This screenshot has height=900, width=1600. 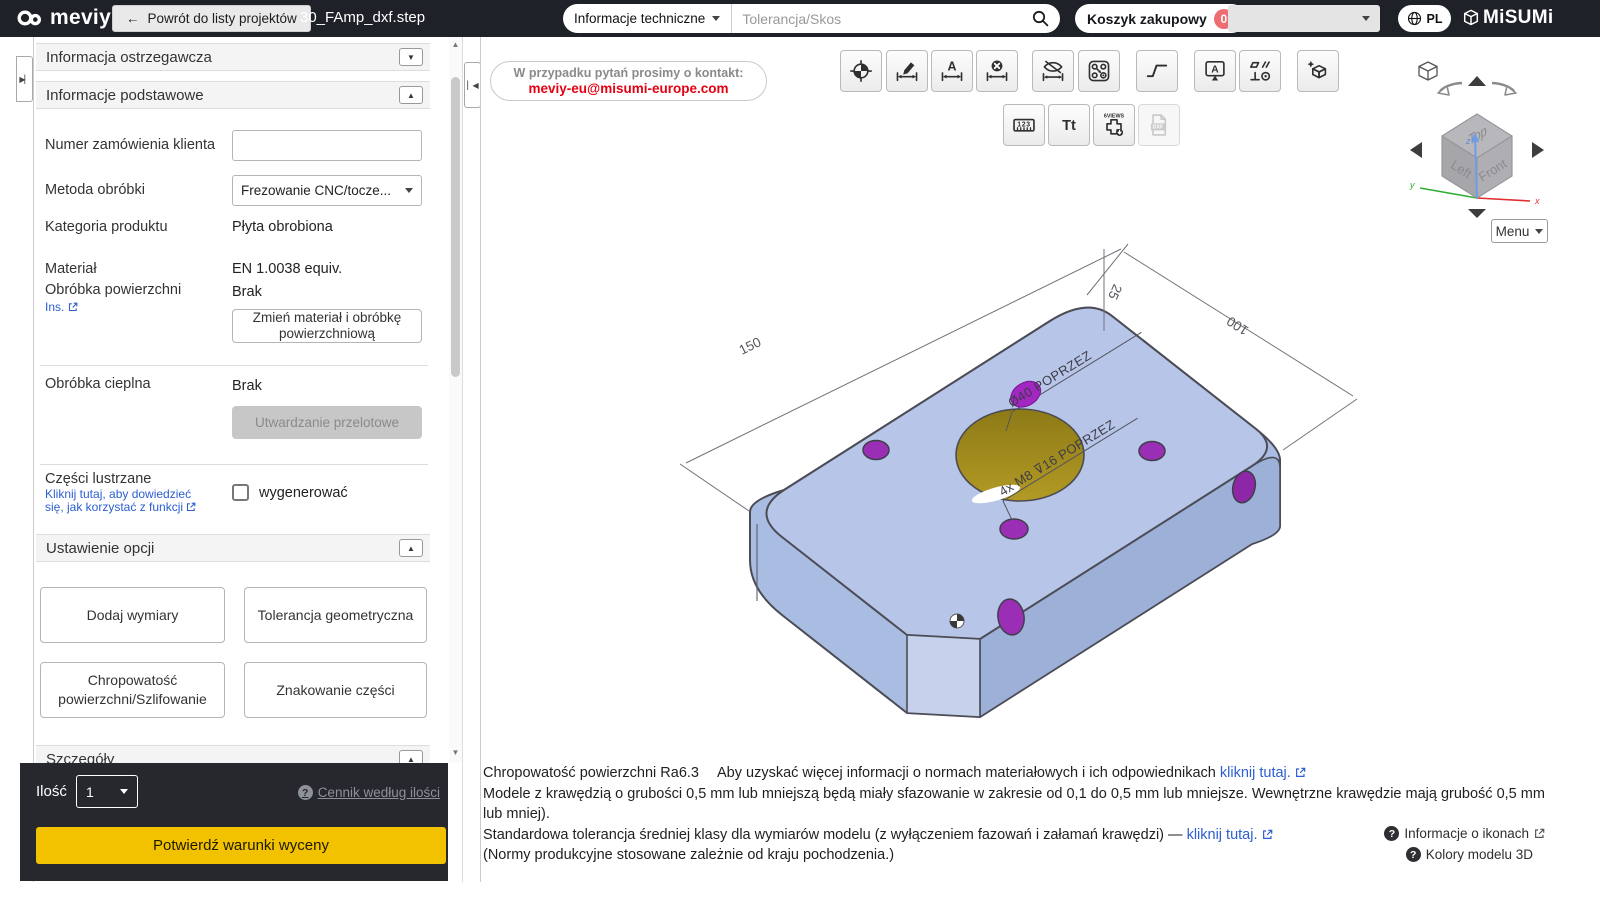 I want to click on back-to-projects-button: ← Powrót do listy projektów, so click(x=211, y=18).